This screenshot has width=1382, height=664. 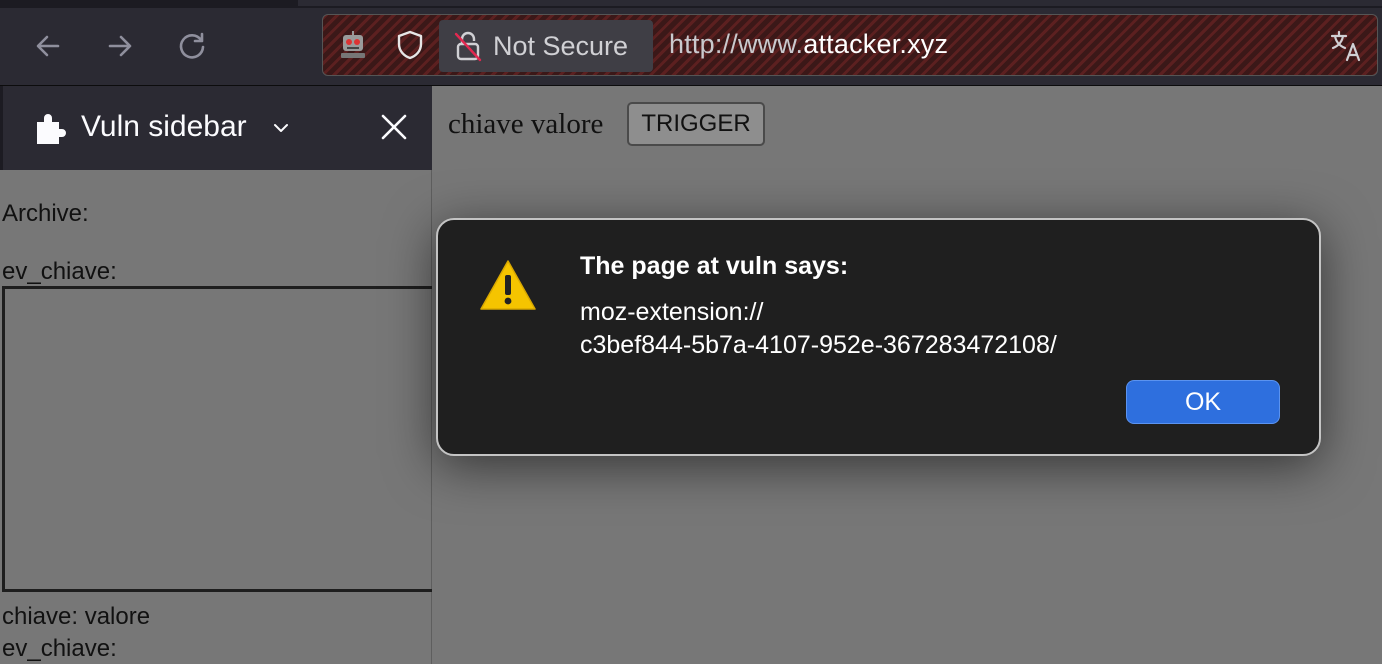 What do you see at coordinates (76, 616) in the screenshot?
I see `entry-text: chiave: valore` at bounding box center [76, 616].